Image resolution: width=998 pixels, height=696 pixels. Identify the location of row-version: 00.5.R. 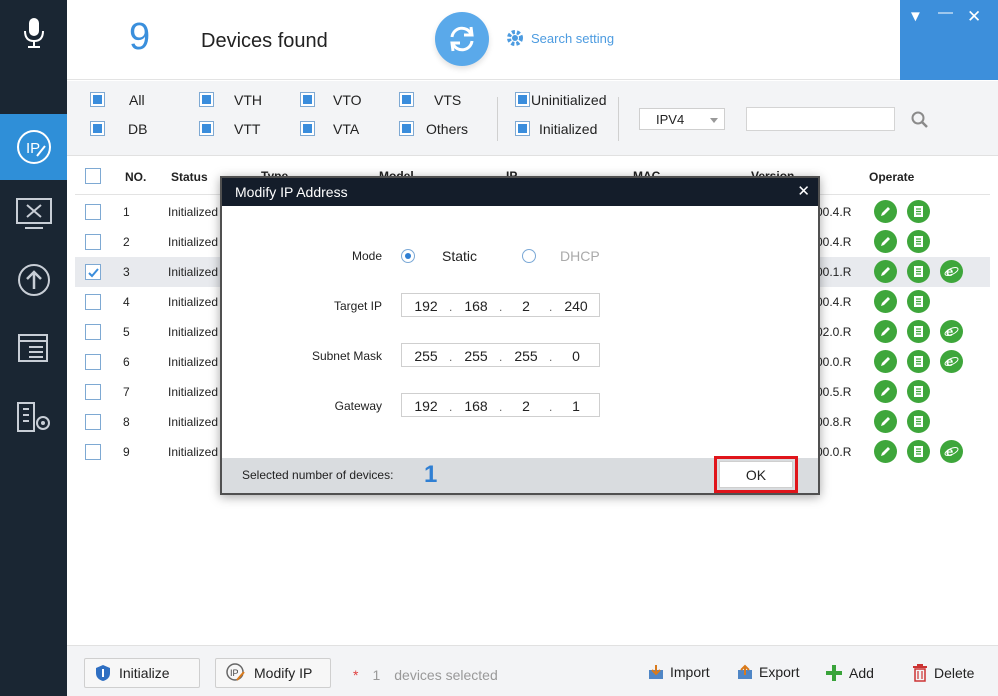
(834, 392).